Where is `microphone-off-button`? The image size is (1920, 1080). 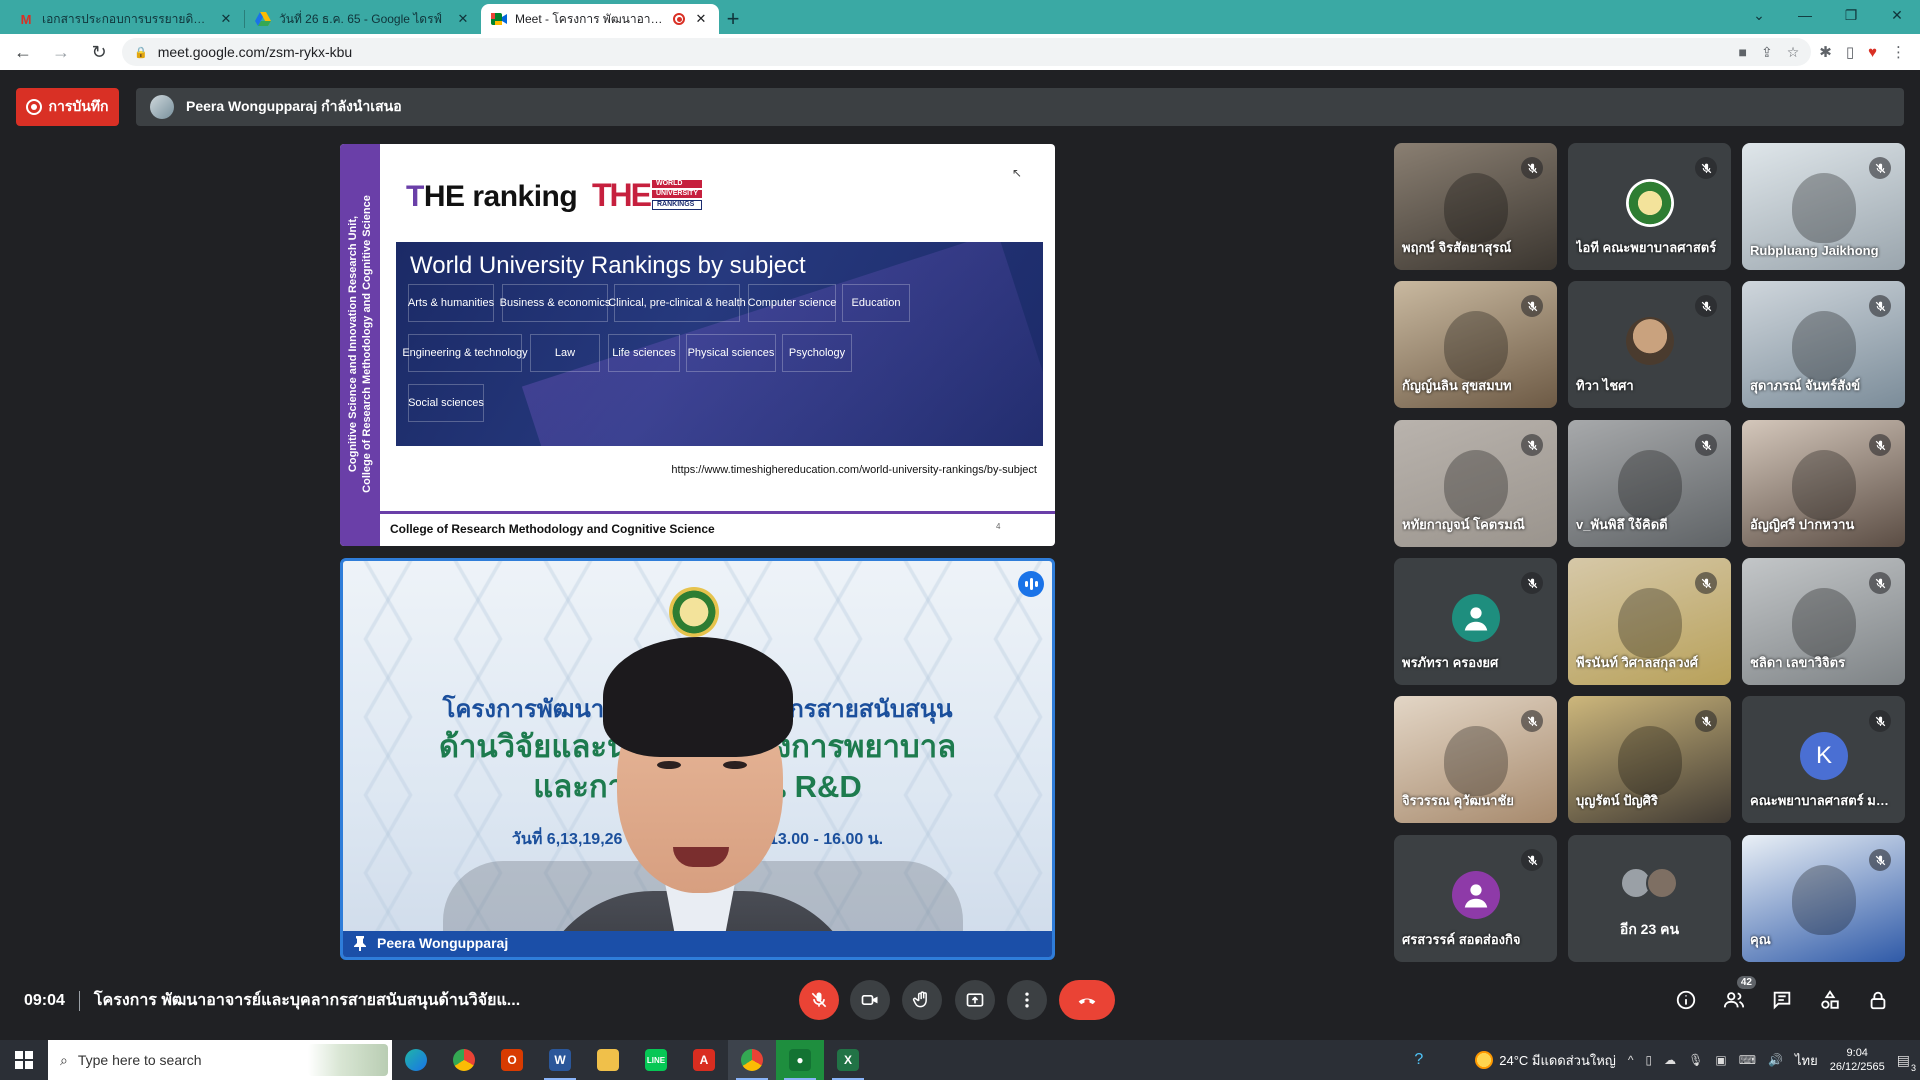
microphone-off-button is located at coordinates (819, 1000).